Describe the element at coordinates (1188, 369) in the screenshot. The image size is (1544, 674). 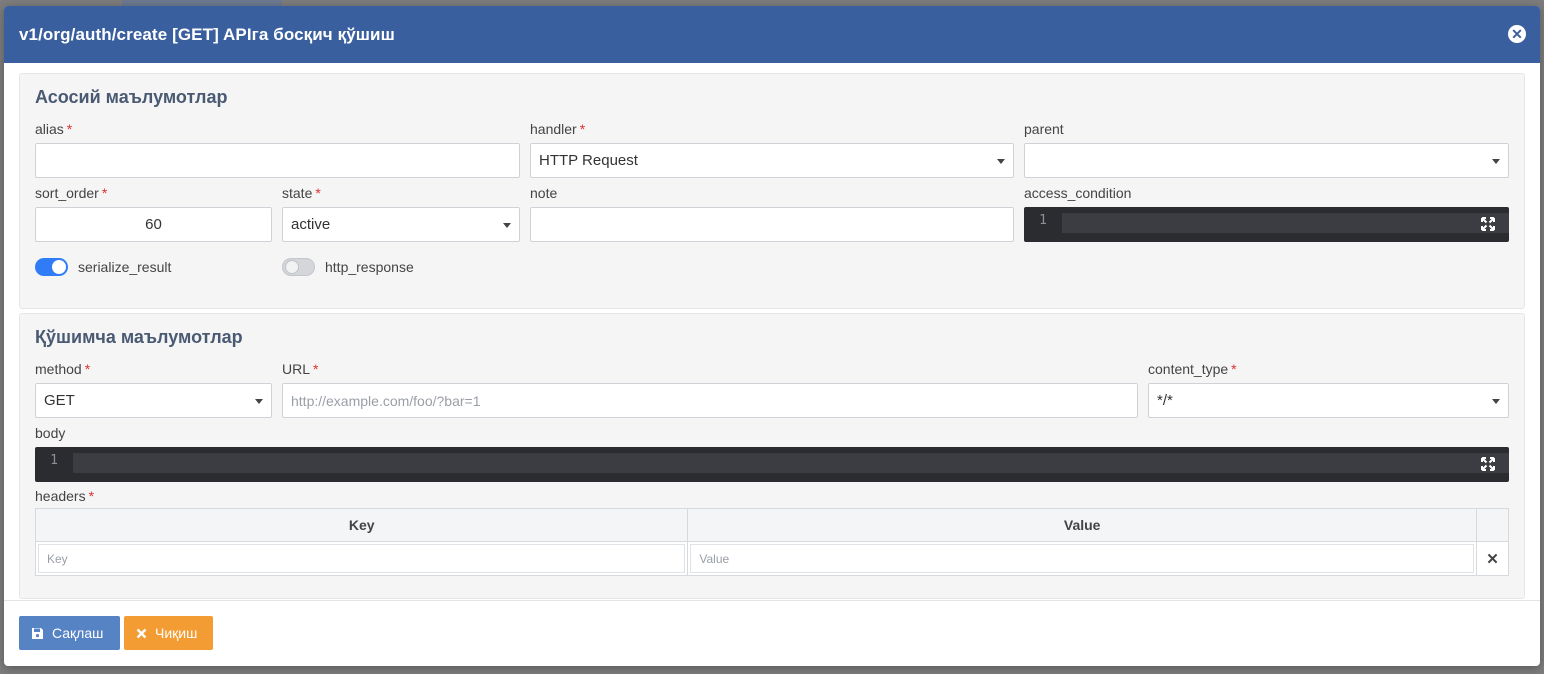
I see `content-type-label: content_type` at that location.